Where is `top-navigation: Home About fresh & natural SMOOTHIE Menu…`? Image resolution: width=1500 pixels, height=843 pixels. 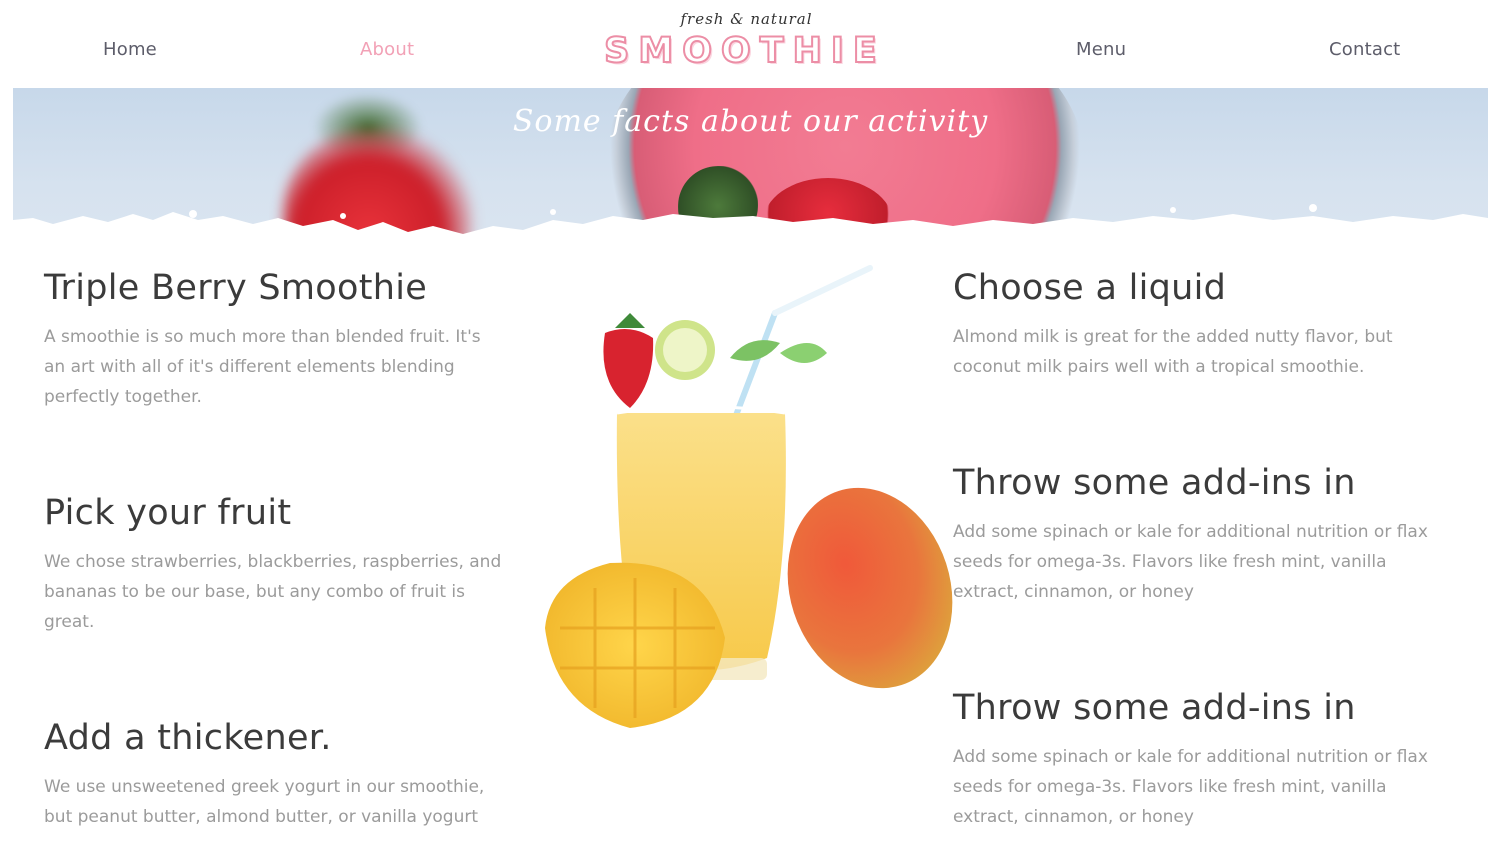
top-navigation: Home About fresh & natural SMOOTHIE Menu… is located at coordinates (750, 44).